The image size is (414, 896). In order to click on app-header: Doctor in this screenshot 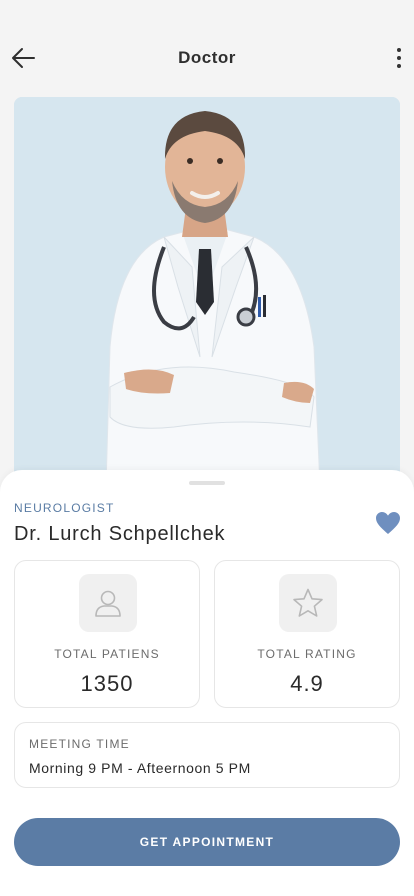, I will do `click(207, 50)`.